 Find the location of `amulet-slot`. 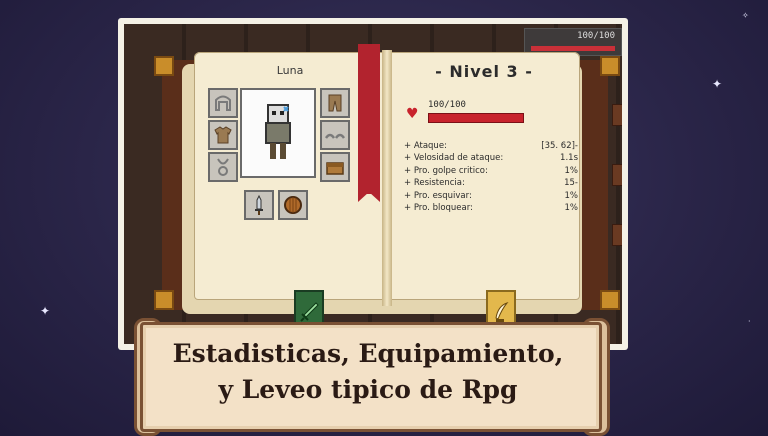

amulet-slot is located at coordinates (223, 167).